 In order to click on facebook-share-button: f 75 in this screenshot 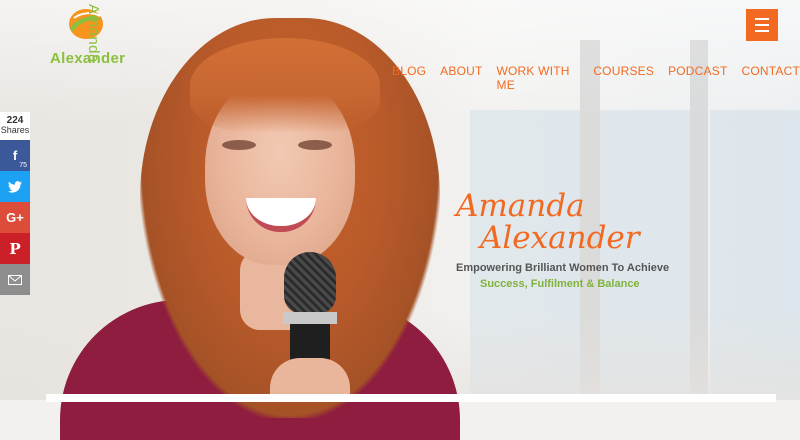, I will do `click(15, 155)`.